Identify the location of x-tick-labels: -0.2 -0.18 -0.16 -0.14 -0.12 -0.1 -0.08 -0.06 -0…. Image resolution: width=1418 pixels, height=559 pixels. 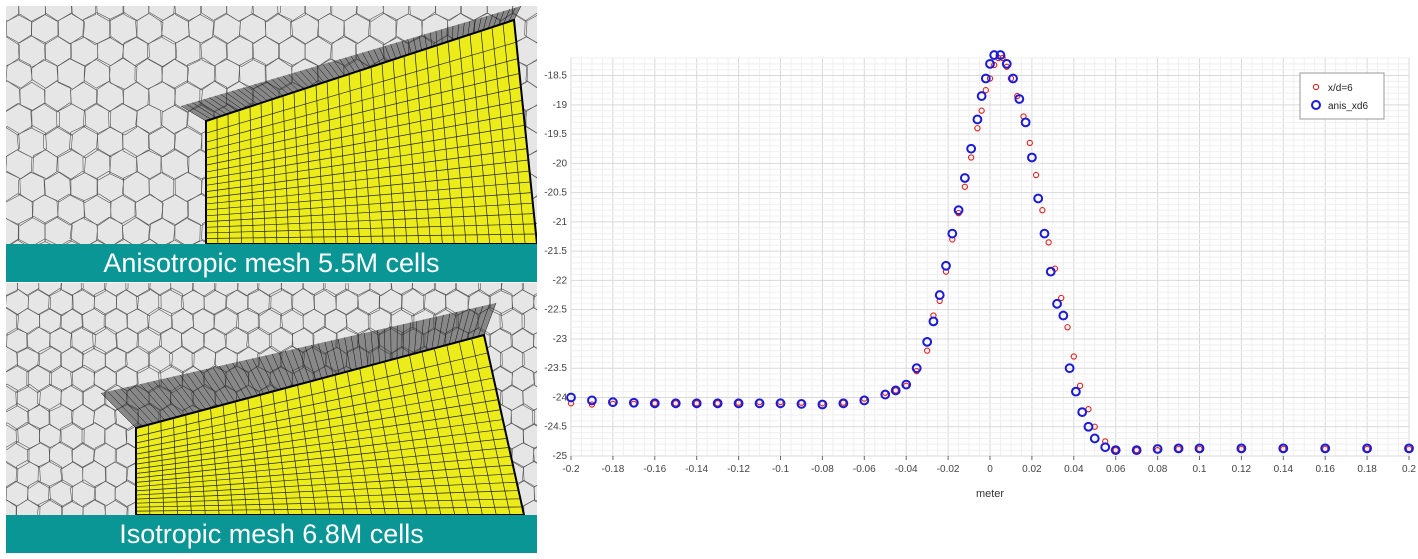
(989, 465).